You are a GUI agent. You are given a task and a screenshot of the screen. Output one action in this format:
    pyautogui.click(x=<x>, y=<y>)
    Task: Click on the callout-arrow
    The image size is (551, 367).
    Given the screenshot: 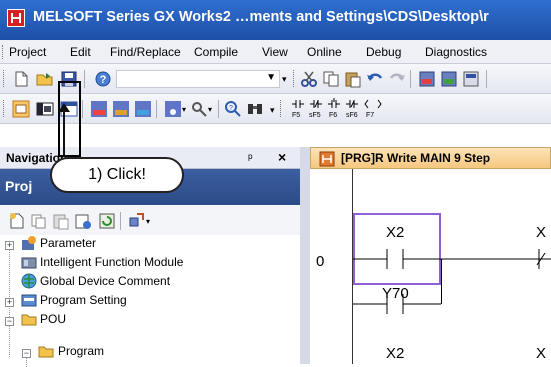 What is the action you would take?
    pyautogui.click(x=64, y=133)
    